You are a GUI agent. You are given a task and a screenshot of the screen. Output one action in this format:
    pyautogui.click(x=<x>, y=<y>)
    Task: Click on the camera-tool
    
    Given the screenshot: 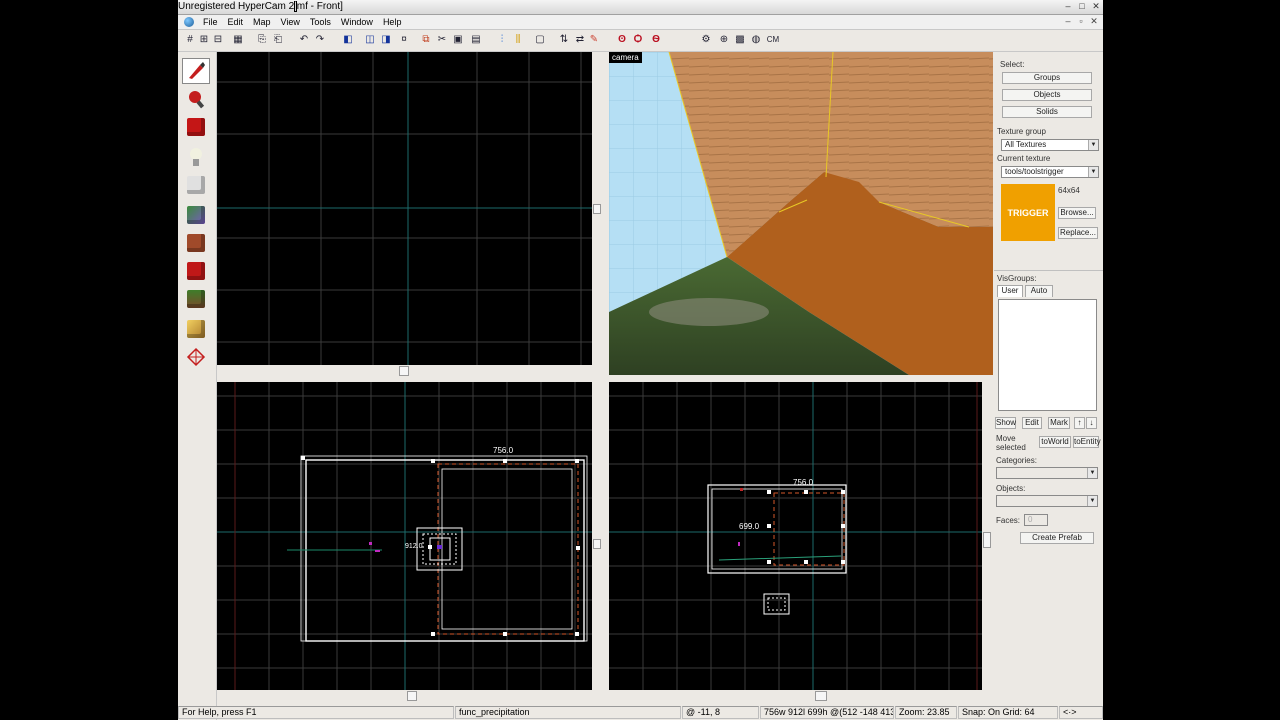 What is the action you would take?
    pyautogui.click(x=196, y=127)
    